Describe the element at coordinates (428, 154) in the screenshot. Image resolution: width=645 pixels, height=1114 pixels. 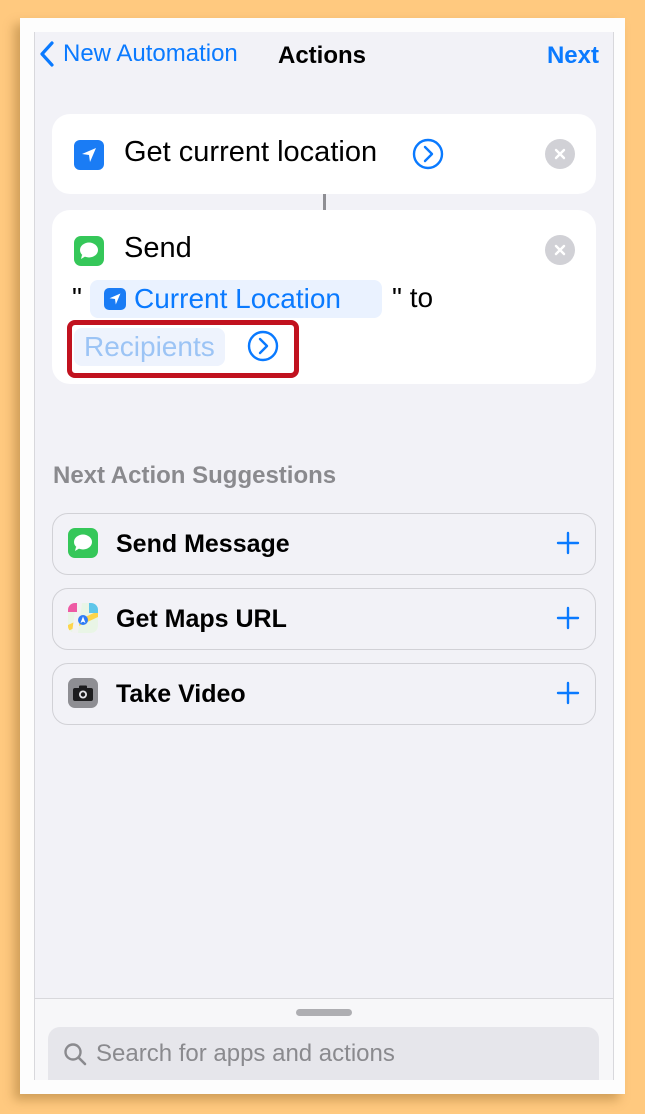
I see `chevron-circle-icon` at that location.